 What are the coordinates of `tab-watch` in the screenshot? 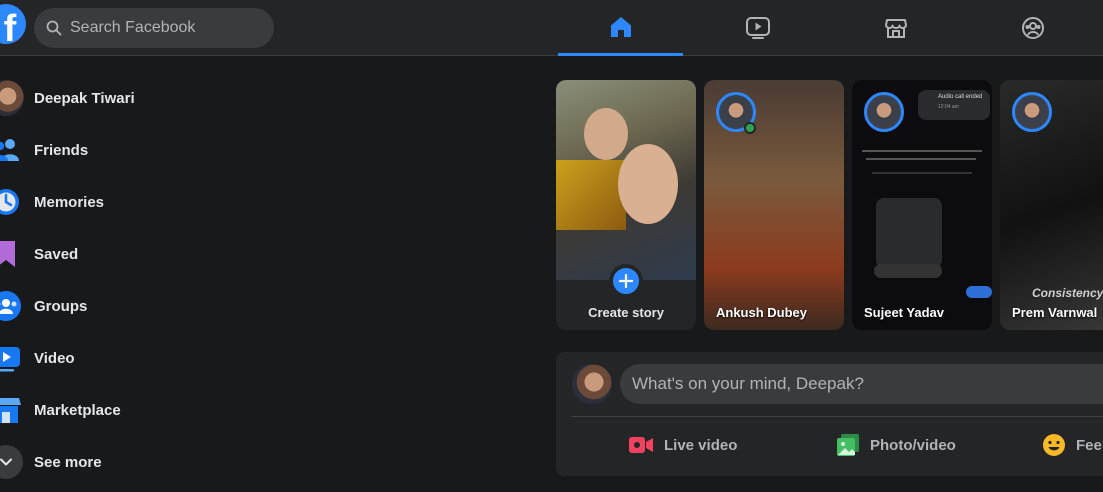 It's located at (757, 28).